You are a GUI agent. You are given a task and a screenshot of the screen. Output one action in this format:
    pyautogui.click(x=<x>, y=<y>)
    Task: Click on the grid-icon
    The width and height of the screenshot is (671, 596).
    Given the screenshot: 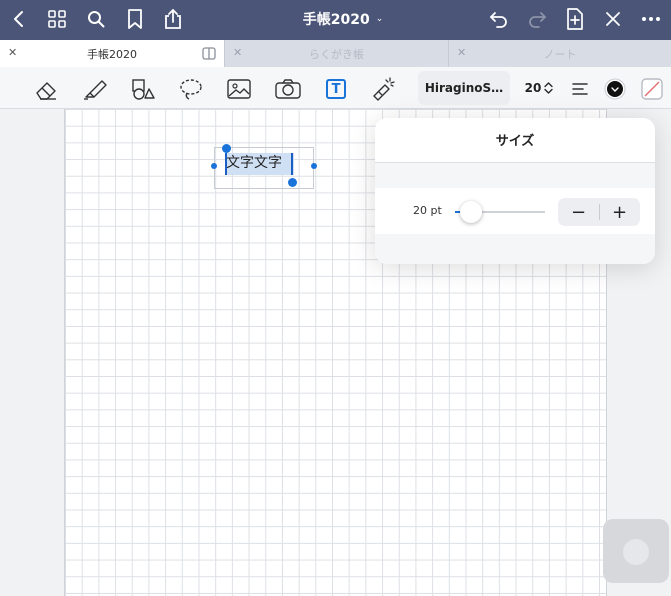 What is the action you would take?
    pyautogui.click(x=57, y=19)
    